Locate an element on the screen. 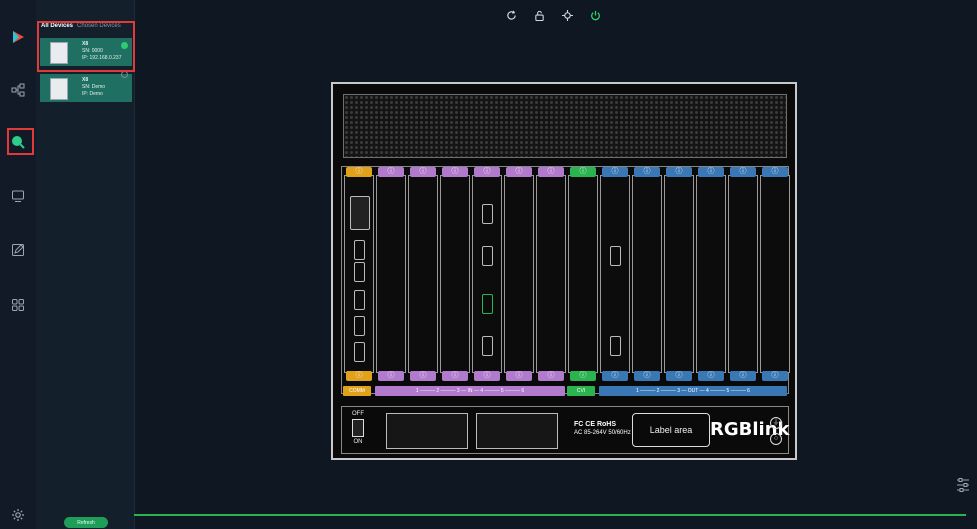 The width and height of the screenshot is (977, 529). logo-play-icon is located at coordinates (18, 37).